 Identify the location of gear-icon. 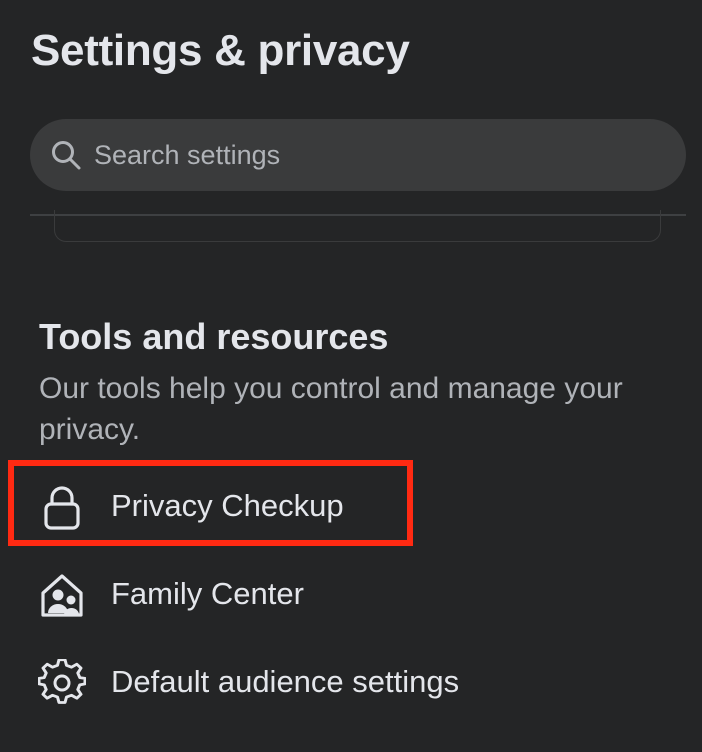
(62, 681).